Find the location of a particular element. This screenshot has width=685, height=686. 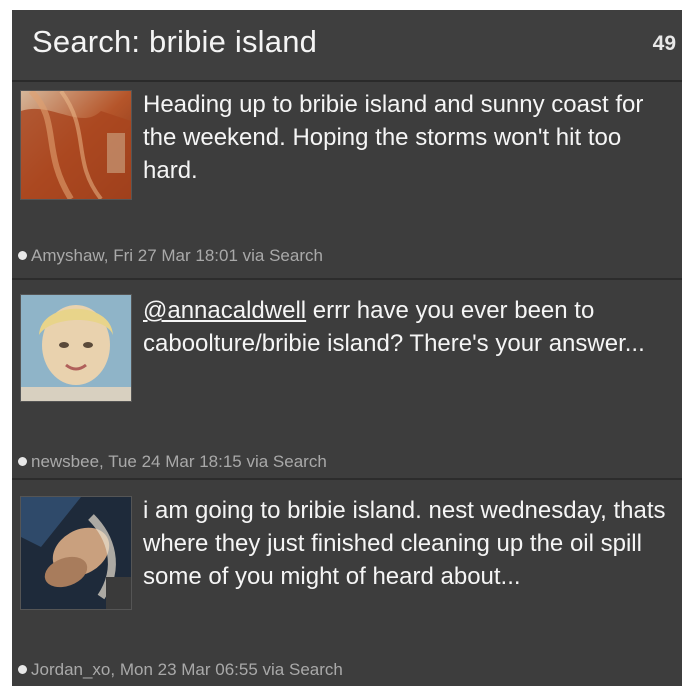

tweet-author-time: Jordan_xo, Mon 23 Mar 06:55 via Search is located at coordinates (187, 669).